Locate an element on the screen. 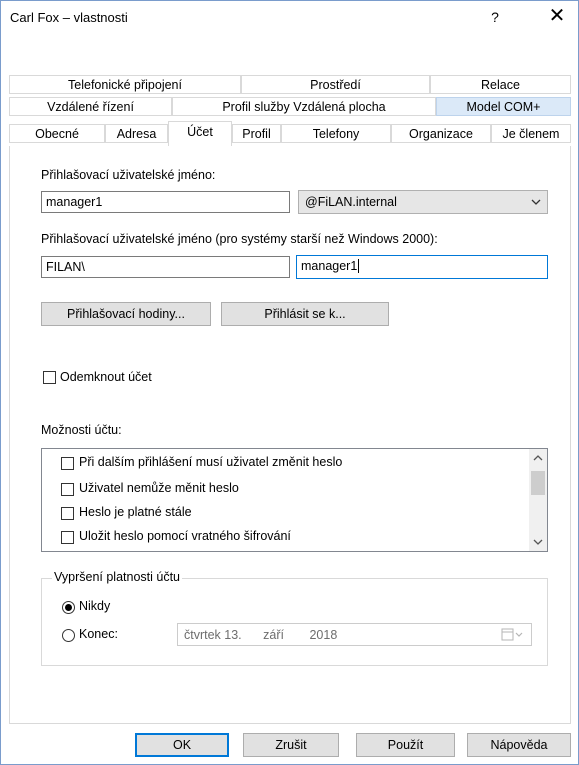 The width and height of the screenshot is (579, 765). tab-com-plus: Model COM+ is located at coordinates (503, 106).